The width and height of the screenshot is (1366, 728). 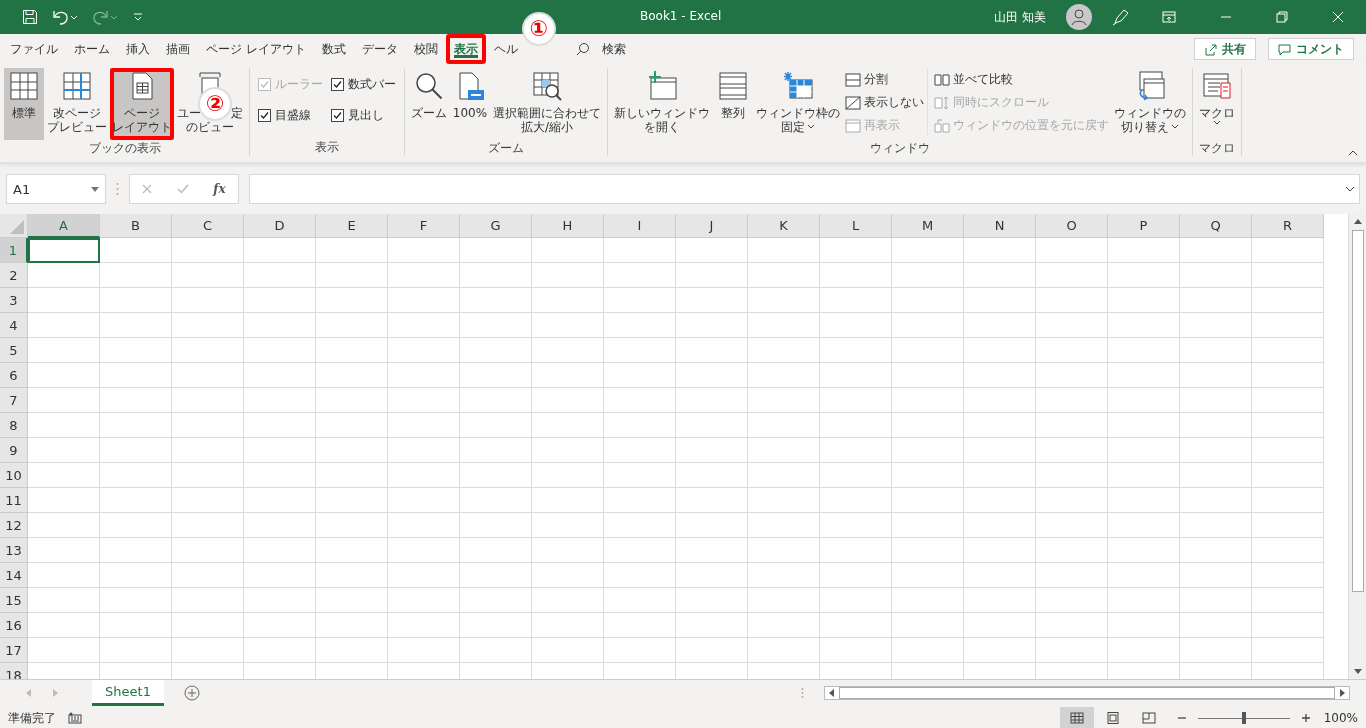 I want to click on row-header: 13, so click(x=14, y=550).